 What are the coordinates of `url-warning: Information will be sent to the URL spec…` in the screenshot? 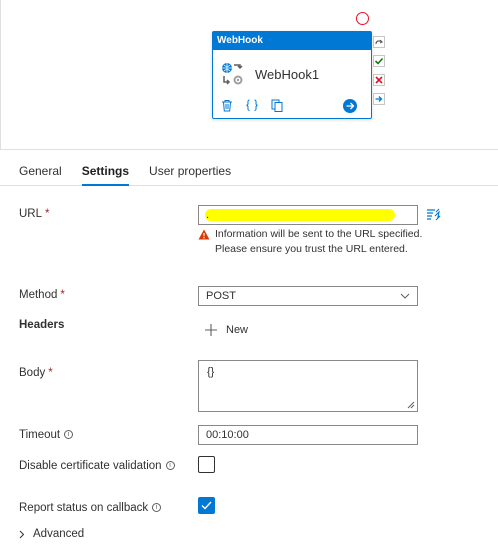 It's located at (313, 242).